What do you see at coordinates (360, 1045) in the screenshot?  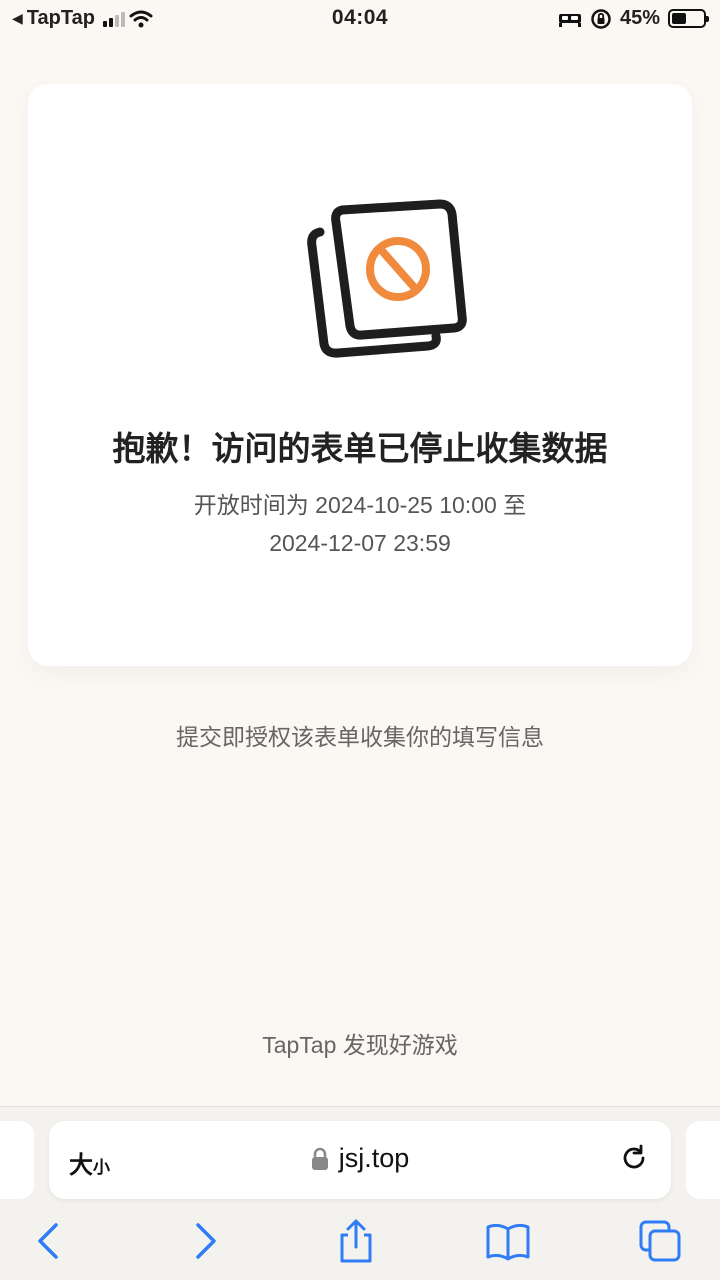 I see `brand-footer: TapTap 发现好游戏` at bounding box center [360, 1045].